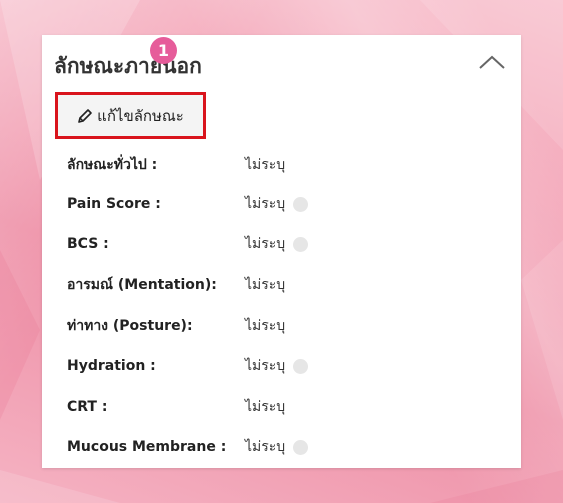 The width and height of the screenshot is (563, 503). What do you see at coordinates (188, 204) in the screenshot?
I see `field-row-pain-score: Pain Score : ไม่ระบุ` at bounding box center [188, 204].